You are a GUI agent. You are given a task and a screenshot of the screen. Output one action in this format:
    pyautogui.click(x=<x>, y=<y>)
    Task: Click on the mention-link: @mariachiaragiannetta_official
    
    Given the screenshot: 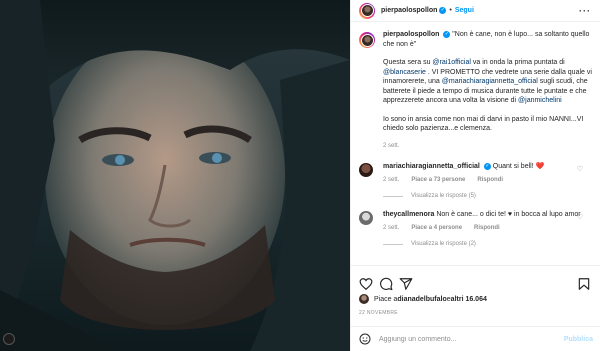 What is the action you would take?
    pyautogui.click(x=490, y=81)
    